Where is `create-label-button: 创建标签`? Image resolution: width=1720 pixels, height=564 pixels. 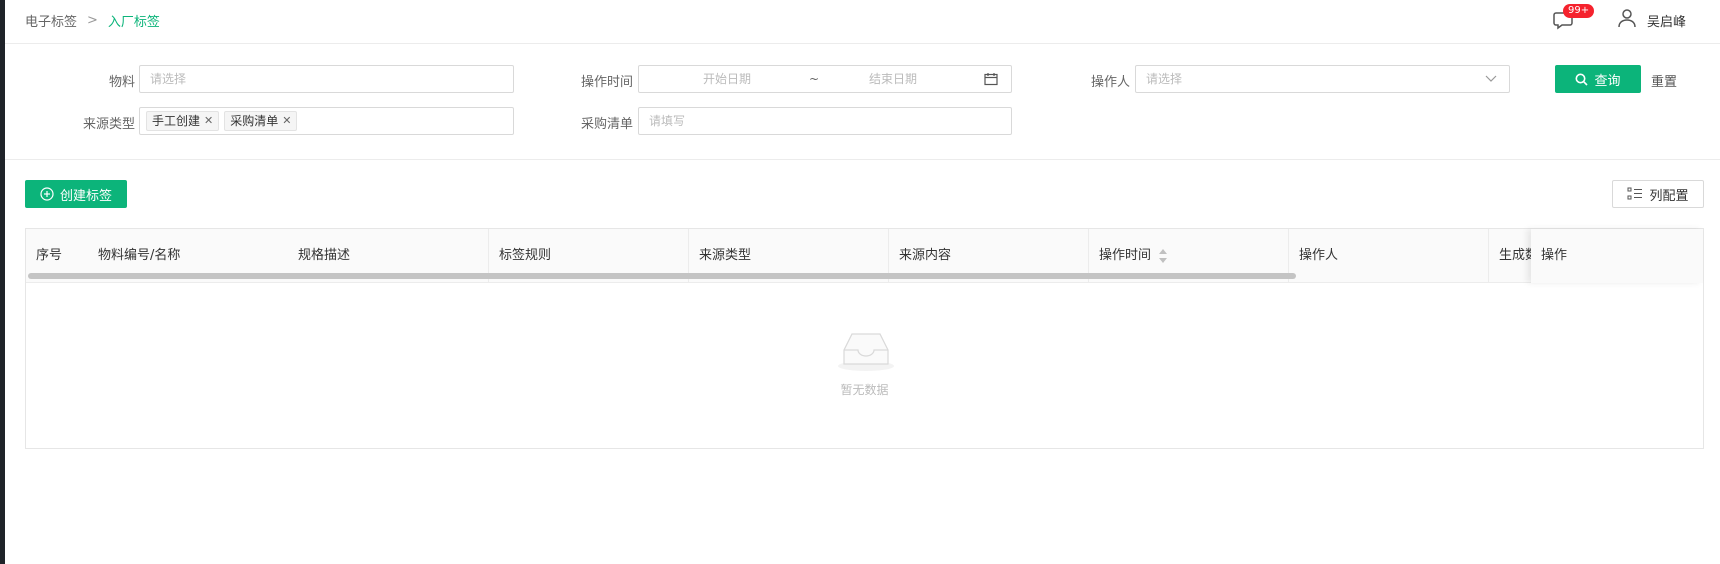
create-label-button: 创建标签 is located at coordinates (76, 194).